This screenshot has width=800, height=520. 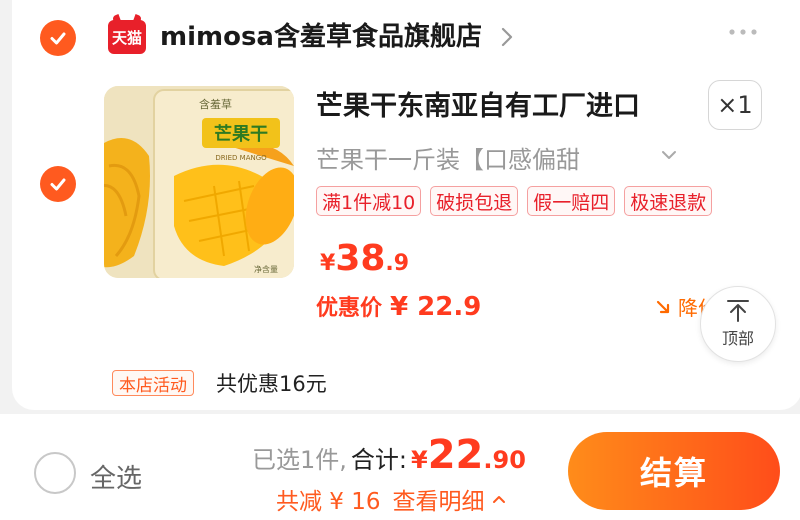 What do you see at coordinates (738, 324) in the screenshot?
I see `back-to-top-button: 顶部` at bounding box center [738, 324].